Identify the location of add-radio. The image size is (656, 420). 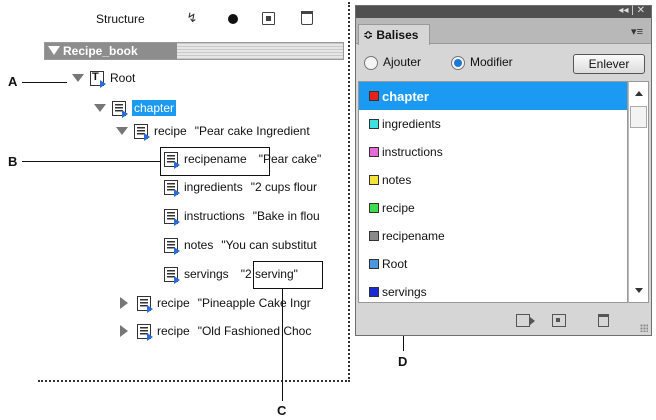
(371, 63).